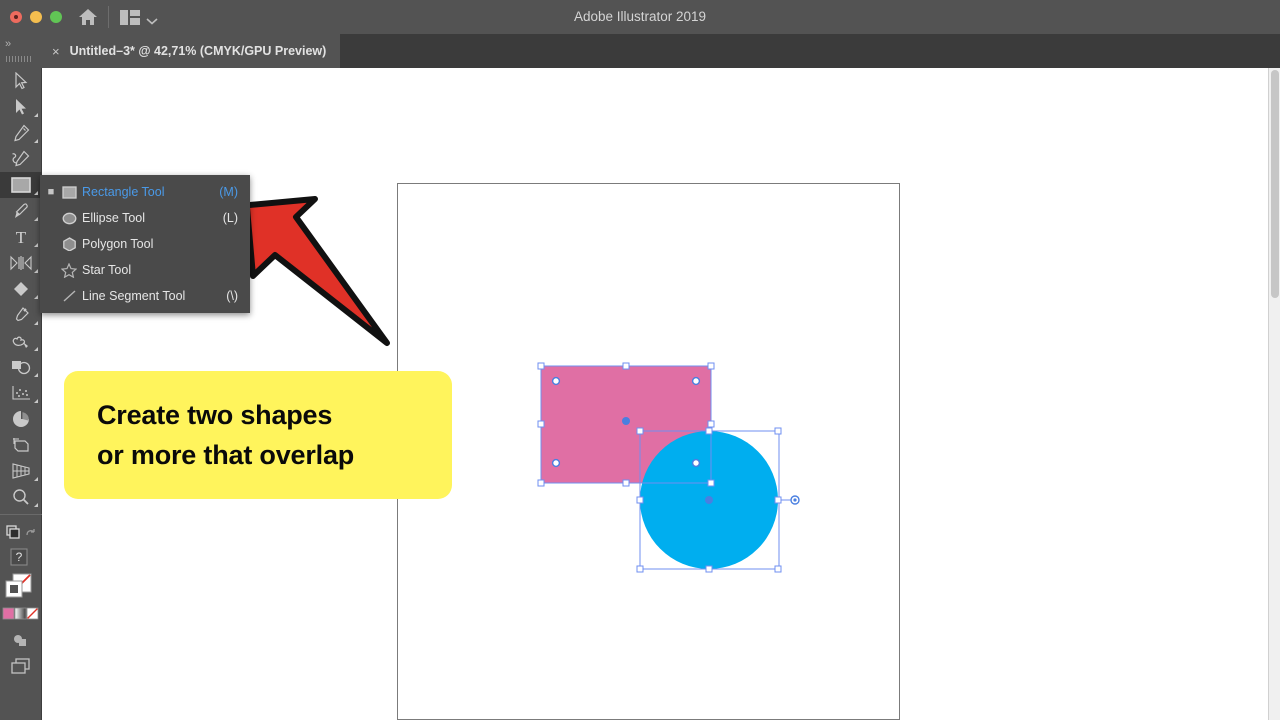 This screenshot has width=1280, height=720. I want to click on graph-tool, so click(21, 393).